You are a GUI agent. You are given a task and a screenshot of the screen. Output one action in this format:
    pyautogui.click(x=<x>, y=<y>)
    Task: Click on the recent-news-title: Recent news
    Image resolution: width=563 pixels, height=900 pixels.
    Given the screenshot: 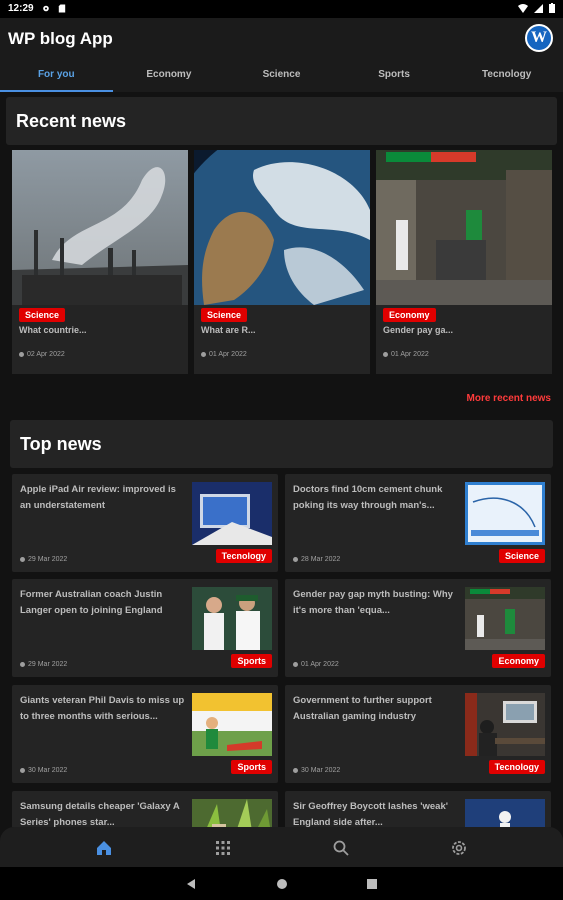 What is the action you would take?
    pyautogui.click(x=71, y=121)
    